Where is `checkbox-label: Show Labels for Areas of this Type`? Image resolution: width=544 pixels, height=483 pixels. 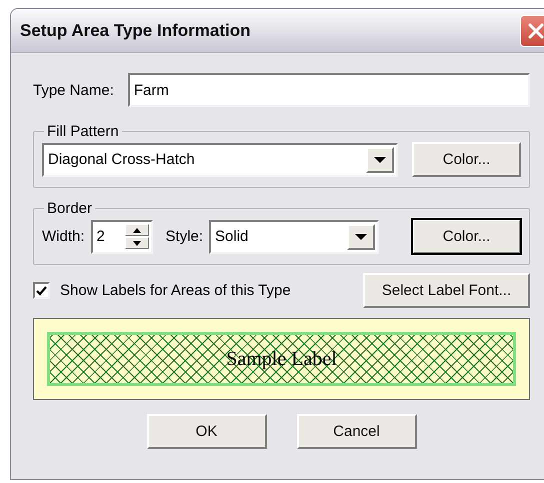
checkbox-label: Show Labels for Areas of this Type is located at coordinates (175, 290).